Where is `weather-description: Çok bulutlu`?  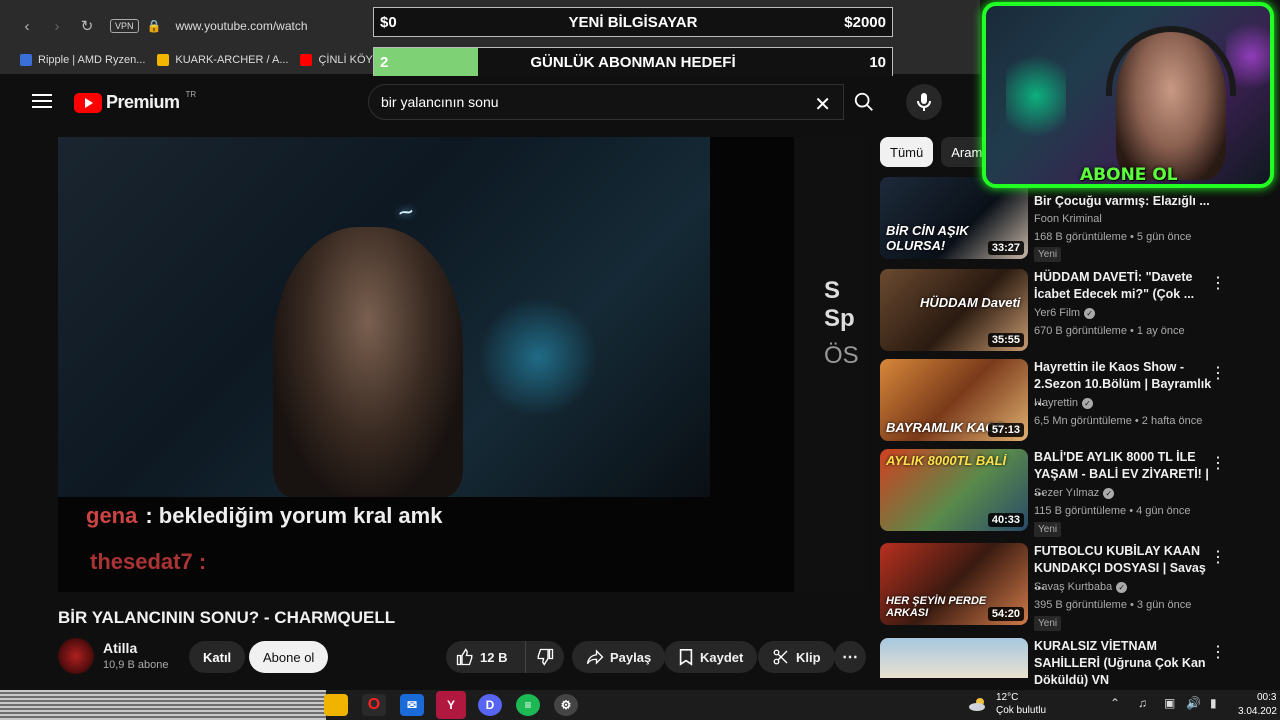 weather-description: Çok bulutlu is located at coordinates (1021, 710).